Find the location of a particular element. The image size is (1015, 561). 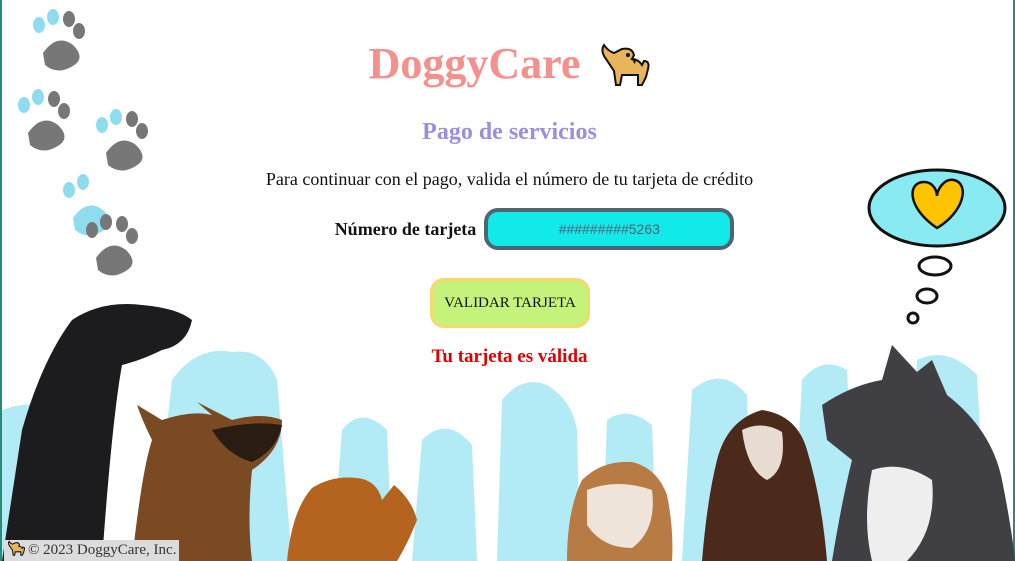

footer-text: © 2023 DoggyCare, Inc. is located at coordinates (102, 550).